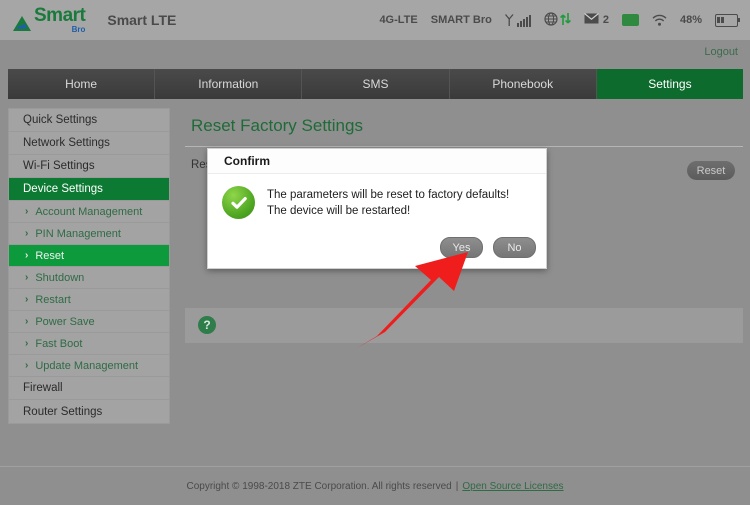 The width and height of the screenshot is (750, 505). I want to click on dialog-title: Confirm, so click(377, 161).